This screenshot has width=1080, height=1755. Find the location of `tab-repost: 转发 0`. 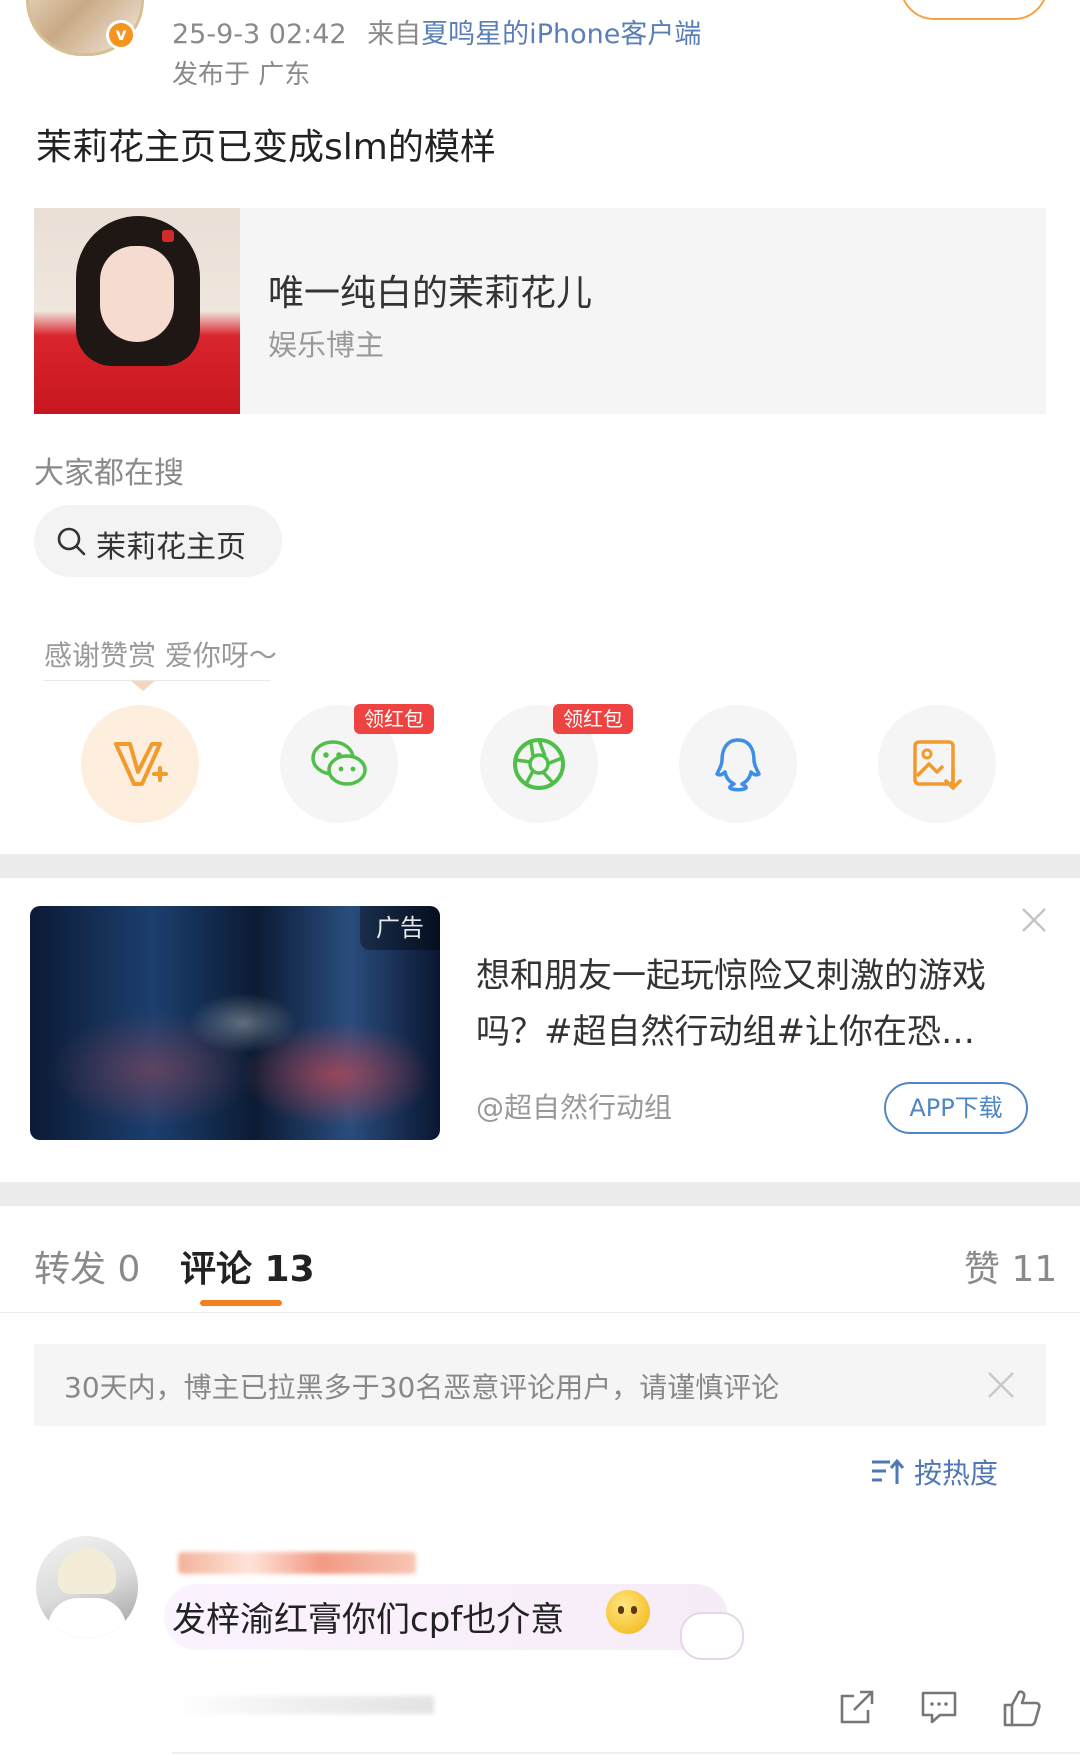

tab-repost: 转发 0 is located at coordinates (87, 1266).